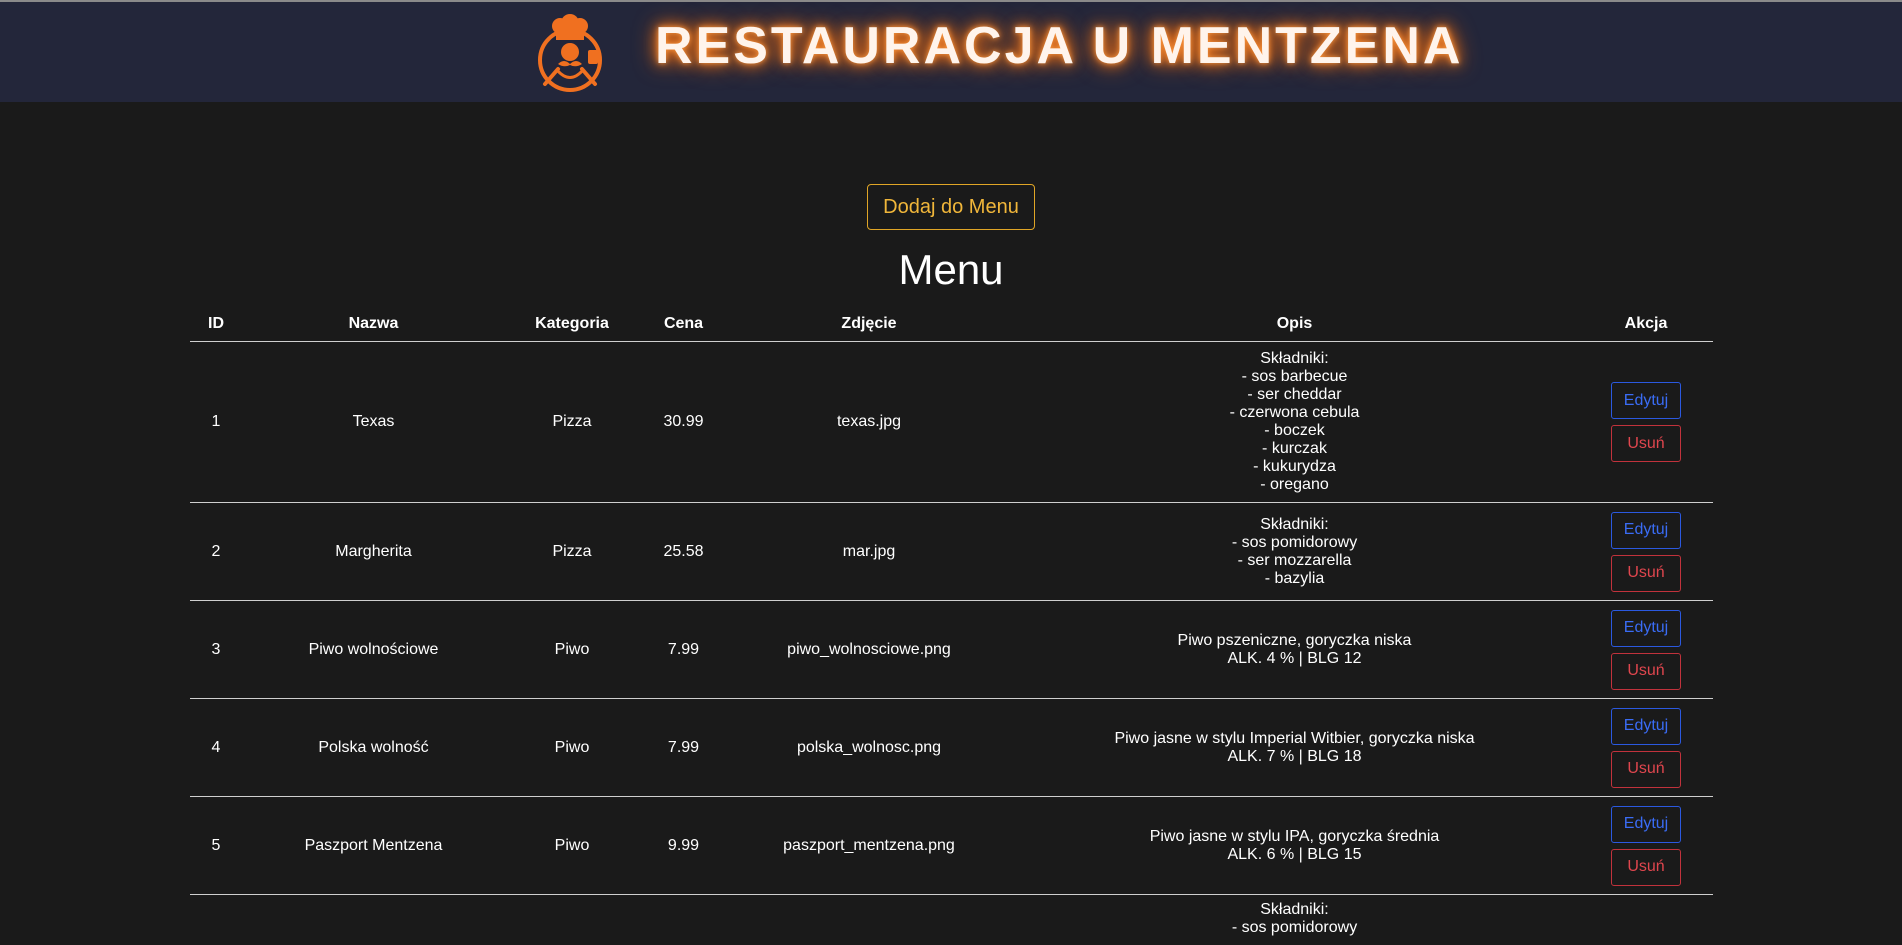 This screenshot has width=1902, height=945. Describe the element at coordinates (869, 747) in the screenshot. I see `cell-image: polska_wolnosc.png` at that location.